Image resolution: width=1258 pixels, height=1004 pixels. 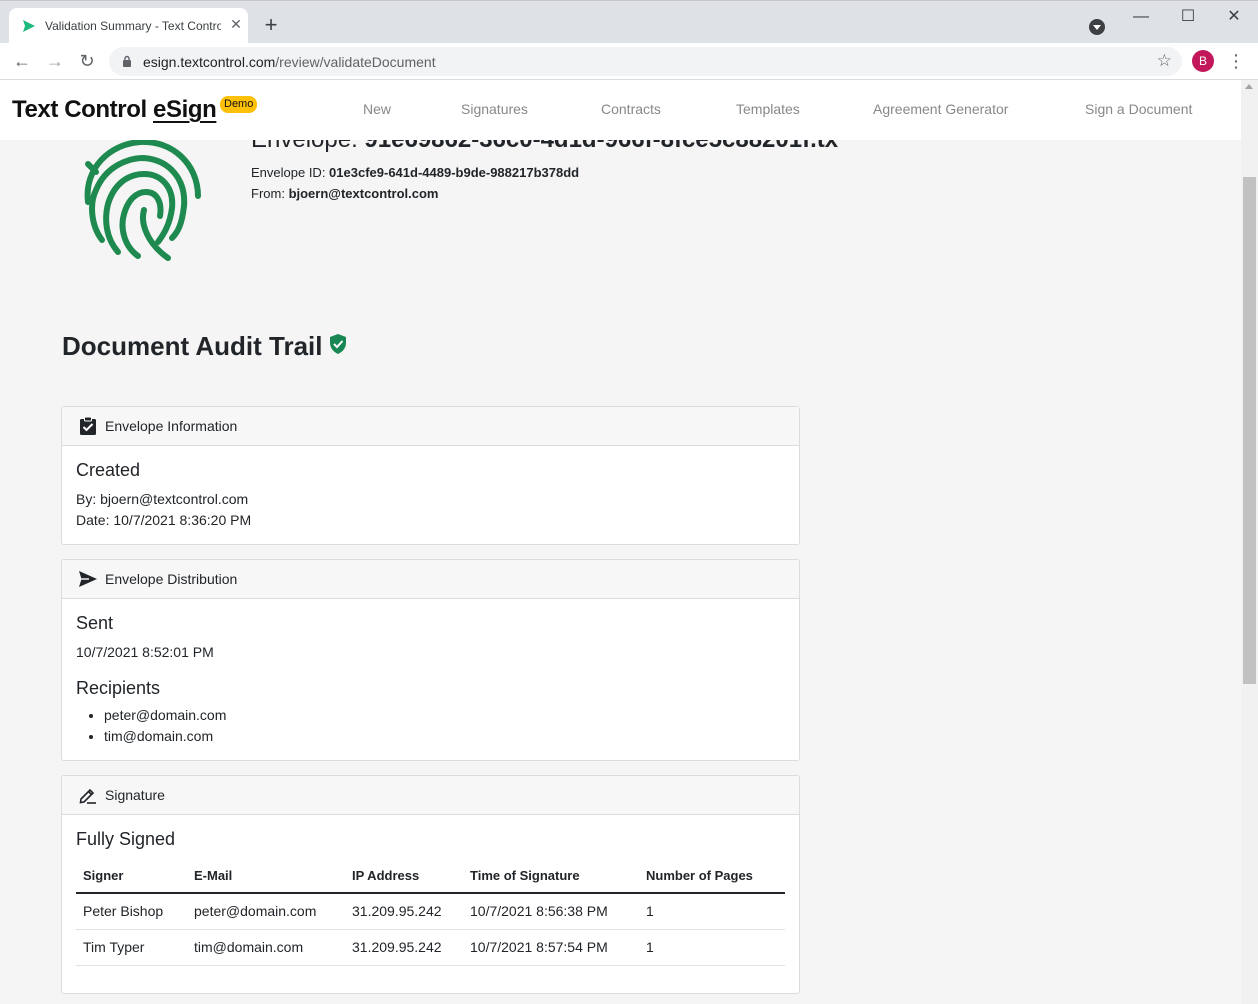 I want to click on window-close-icon: ✕, so click(x=1234, y=17).